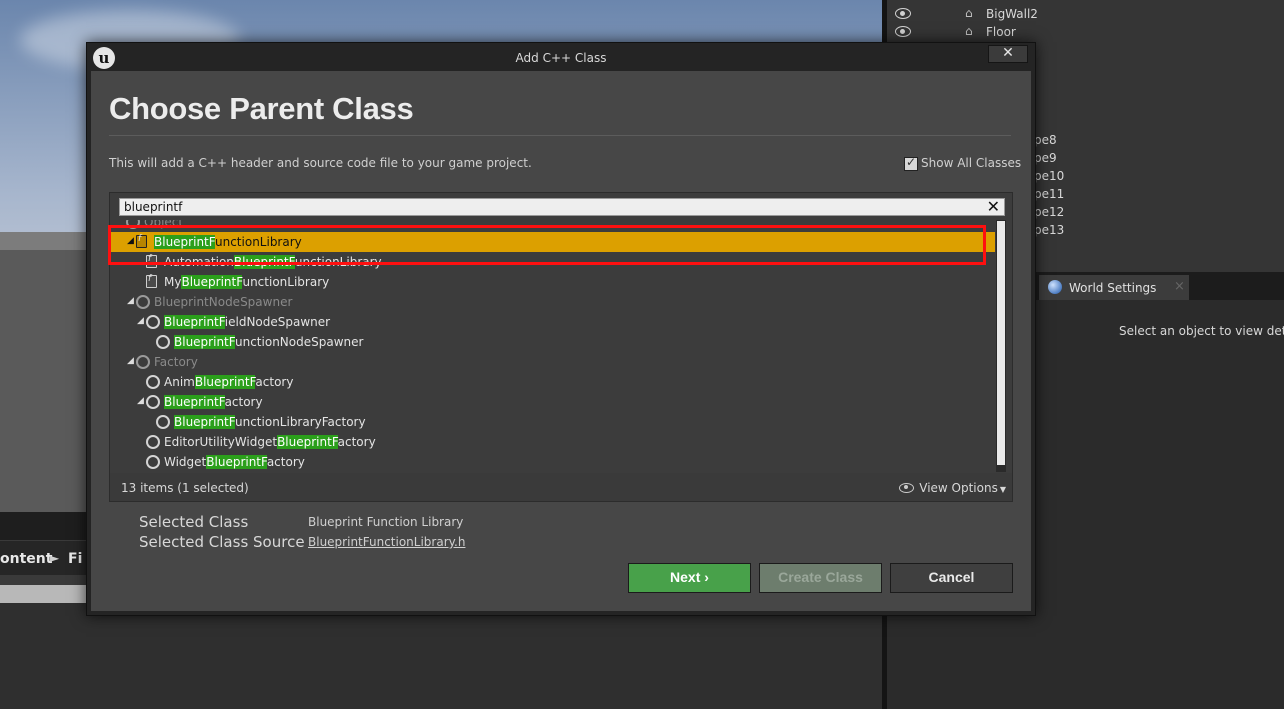  What do you see at coordinates (951, 578) in the screenshot?
I see `cancel-button: Cancel` at bounding box center [951, 578].